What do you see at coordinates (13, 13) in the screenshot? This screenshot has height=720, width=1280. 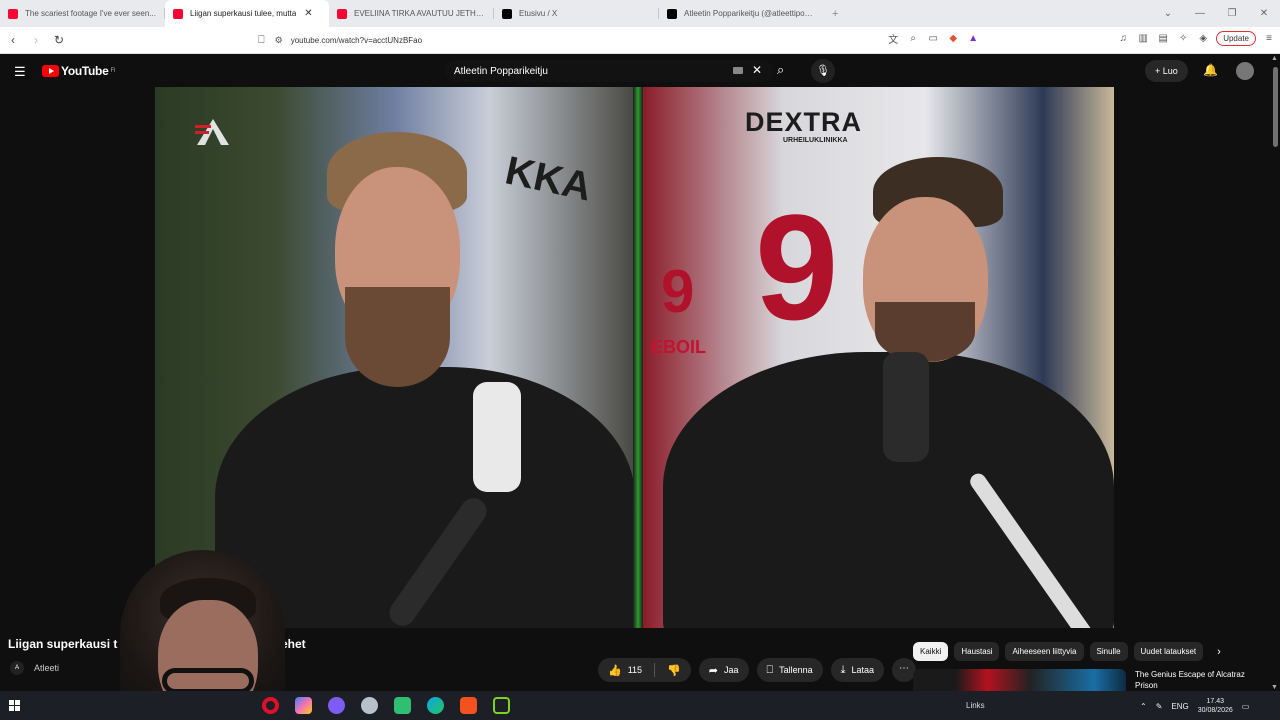 I see `youtube-favicon-icon` at bounding box center [13, 13].